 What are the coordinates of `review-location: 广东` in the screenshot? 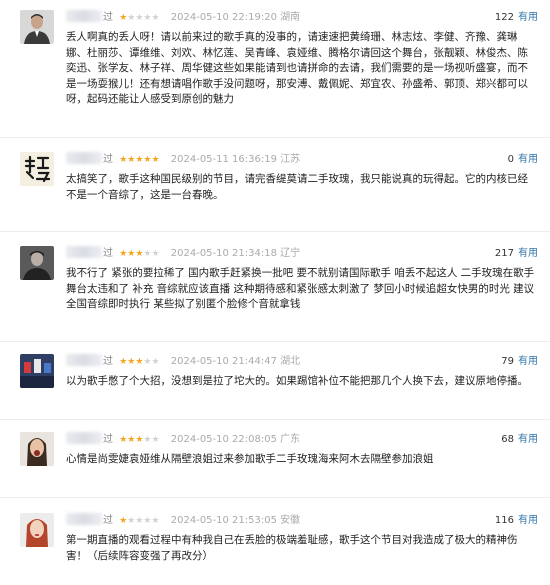 It's located at (290, 439).